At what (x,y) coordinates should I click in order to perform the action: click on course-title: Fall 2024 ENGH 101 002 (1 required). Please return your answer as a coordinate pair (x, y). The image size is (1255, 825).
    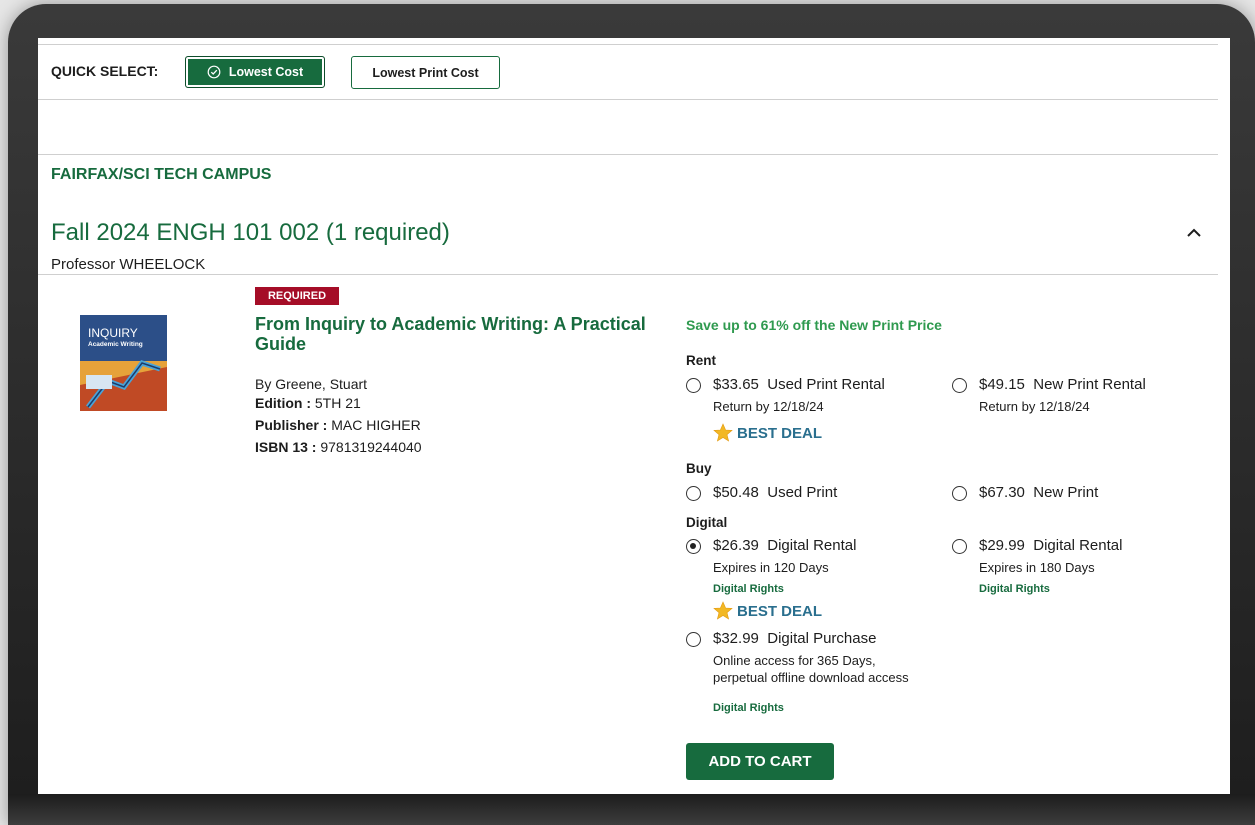
    Looking at the image, I should click on (250, 233).